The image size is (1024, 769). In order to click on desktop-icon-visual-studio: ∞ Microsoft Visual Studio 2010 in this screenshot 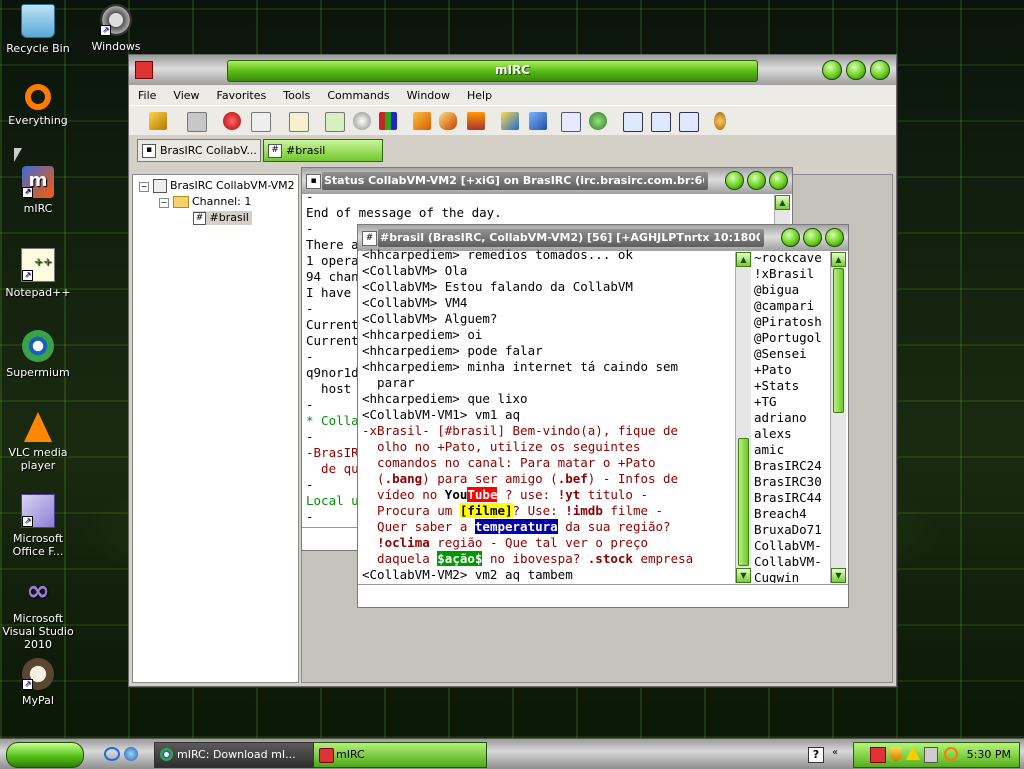, I will do `click(38, 614)`.